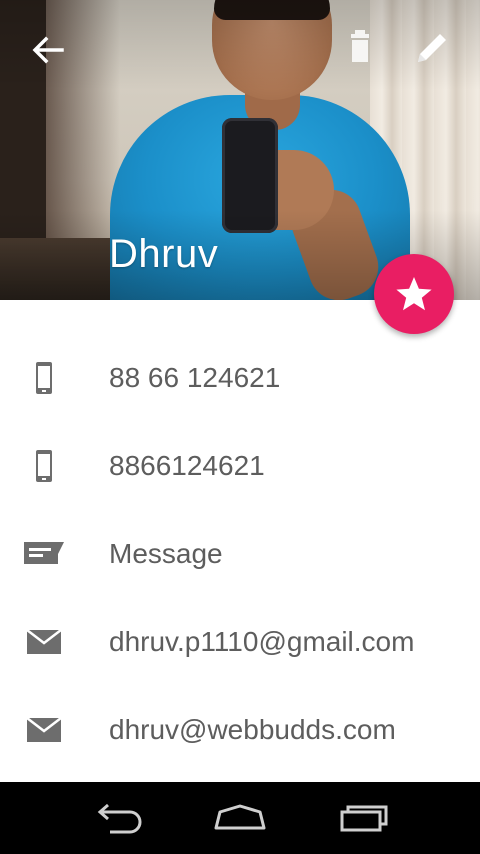 This screenshot has width=480, height=854. I want to click on favorite-button, so click(414, 294).